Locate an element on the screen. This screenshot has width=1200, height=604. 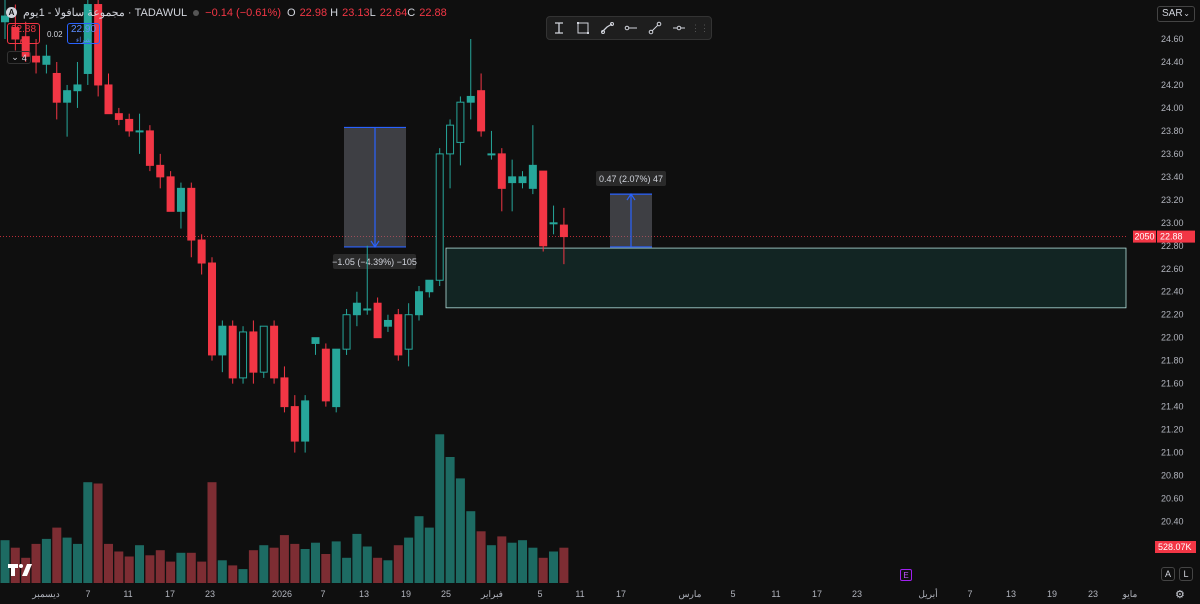
measure-up-label: 0.47 (2.07%) 47 is located at coordinates (631, 179).